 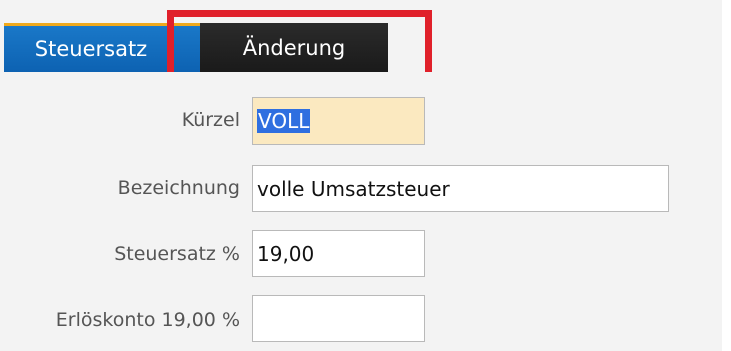 I want to click on erloeskonto-field, so click(x=338, y=318).